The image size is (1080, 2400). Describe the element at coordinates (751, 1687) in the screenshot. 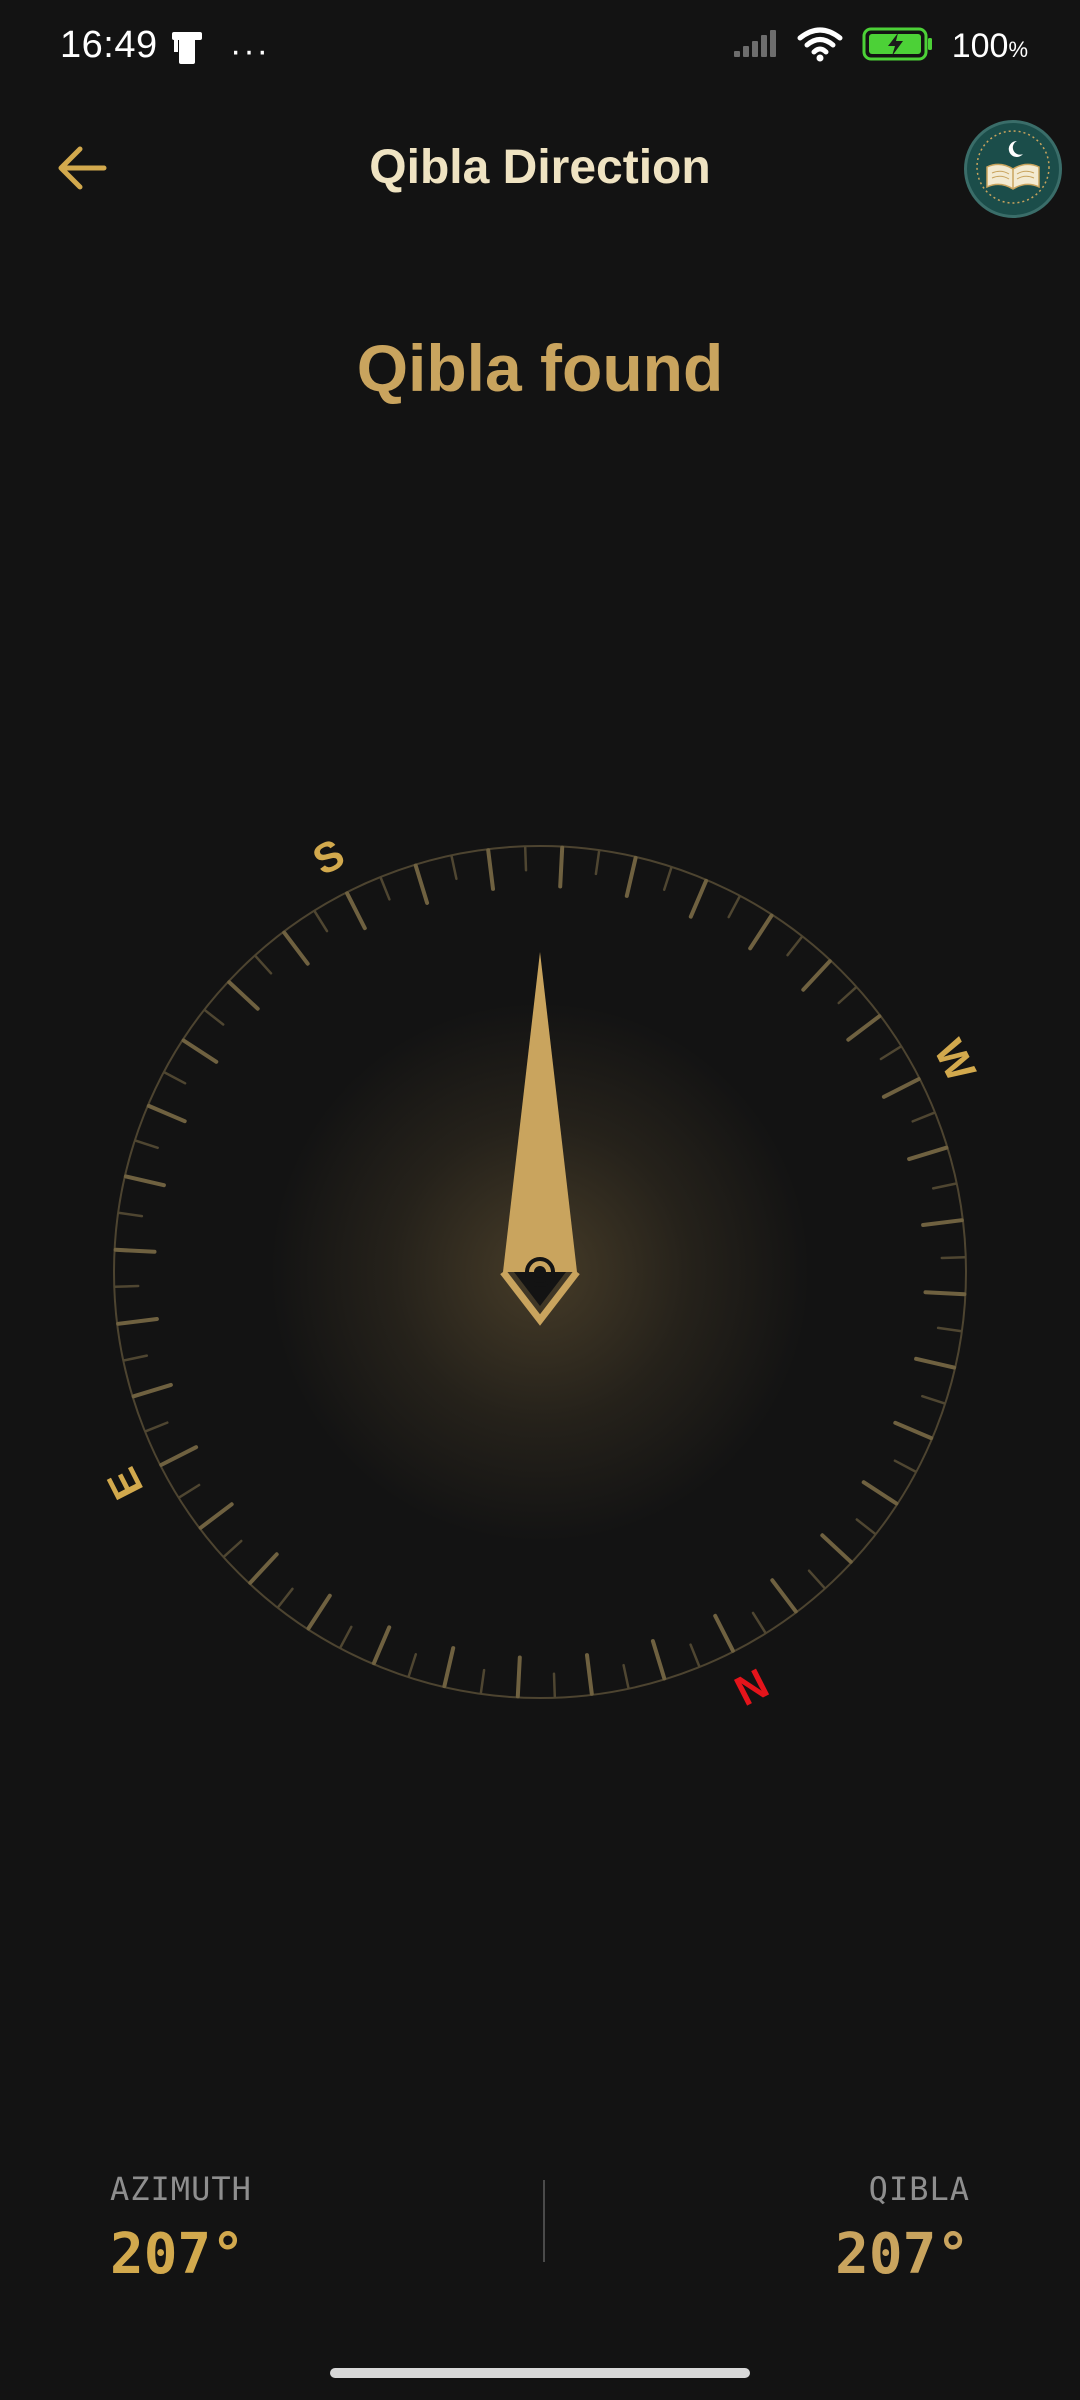

I see `cardinal-north-label: N` at that location.